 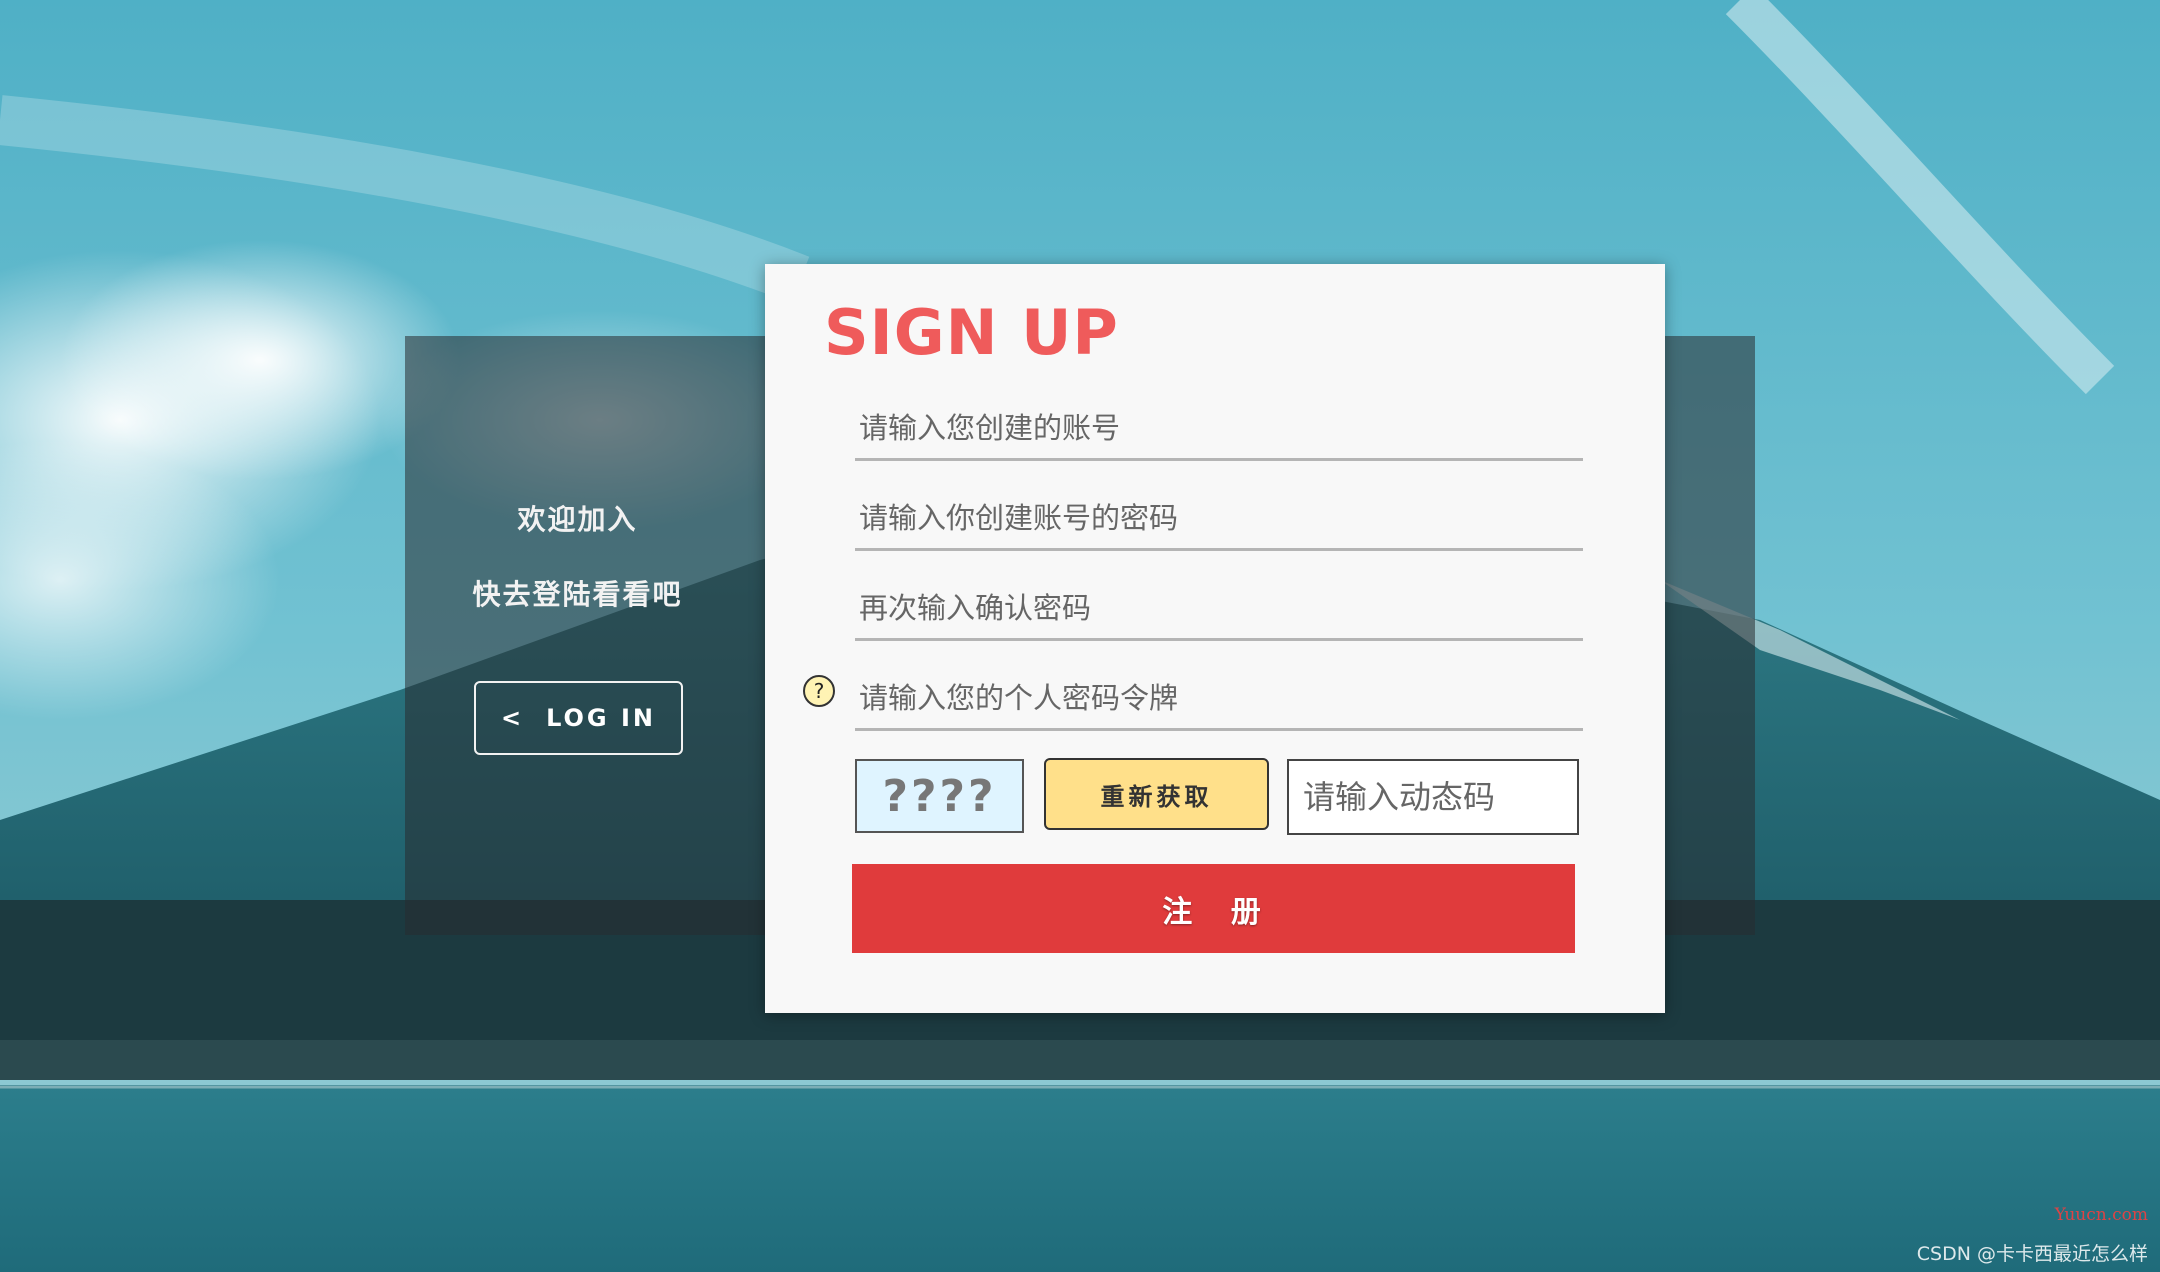 I want to click on chevron-left-icon: <, so click(x=512, y=718).